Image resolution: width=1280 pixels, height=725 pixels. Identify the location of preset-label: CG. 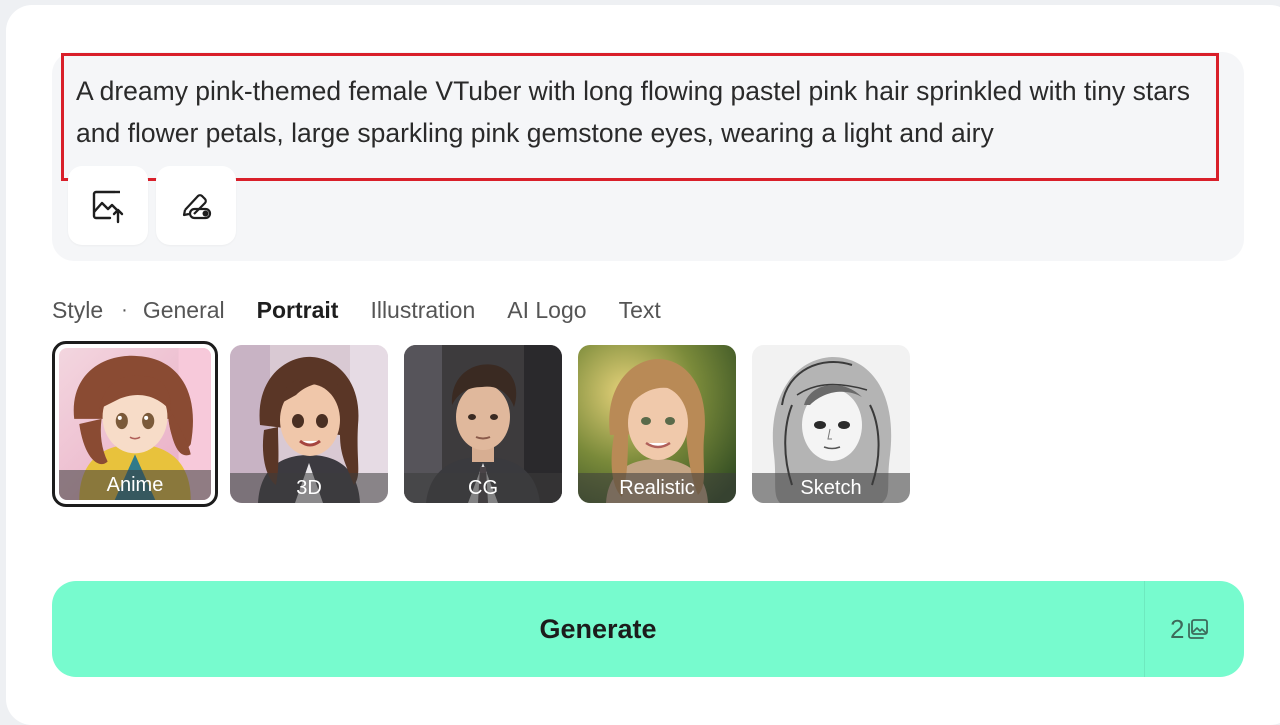
(483, 488).